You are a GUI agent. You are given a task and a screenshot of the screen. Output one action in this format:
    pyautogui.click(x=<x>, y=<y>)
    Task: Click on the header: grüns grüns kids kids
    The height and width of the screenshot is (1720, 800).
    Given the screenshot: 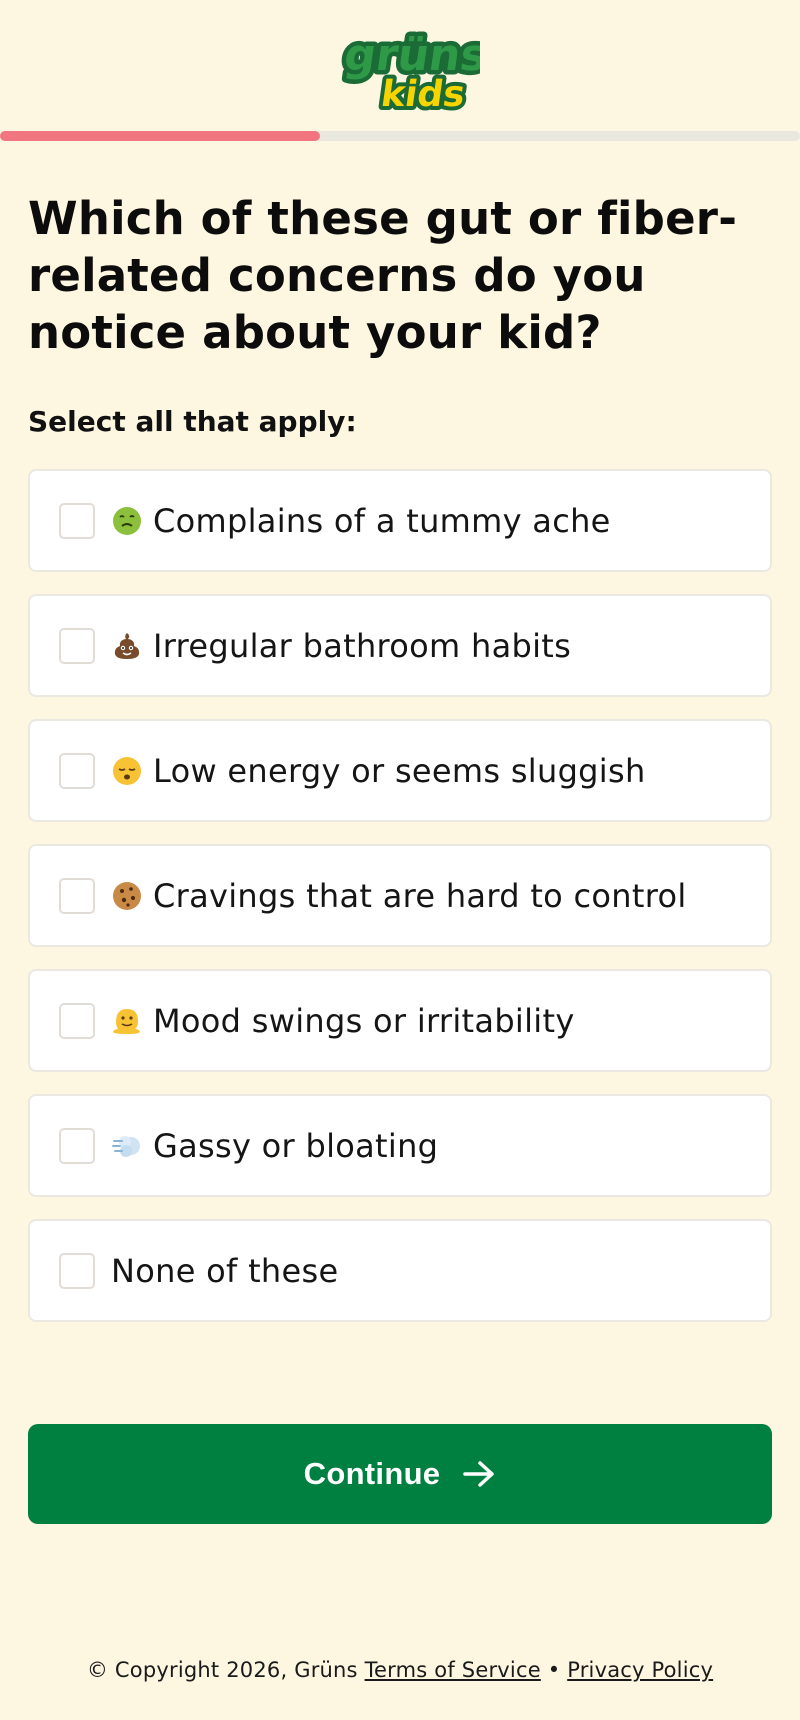 What is the action you would take?
    pyautogui.click(x=400, y=65)
    